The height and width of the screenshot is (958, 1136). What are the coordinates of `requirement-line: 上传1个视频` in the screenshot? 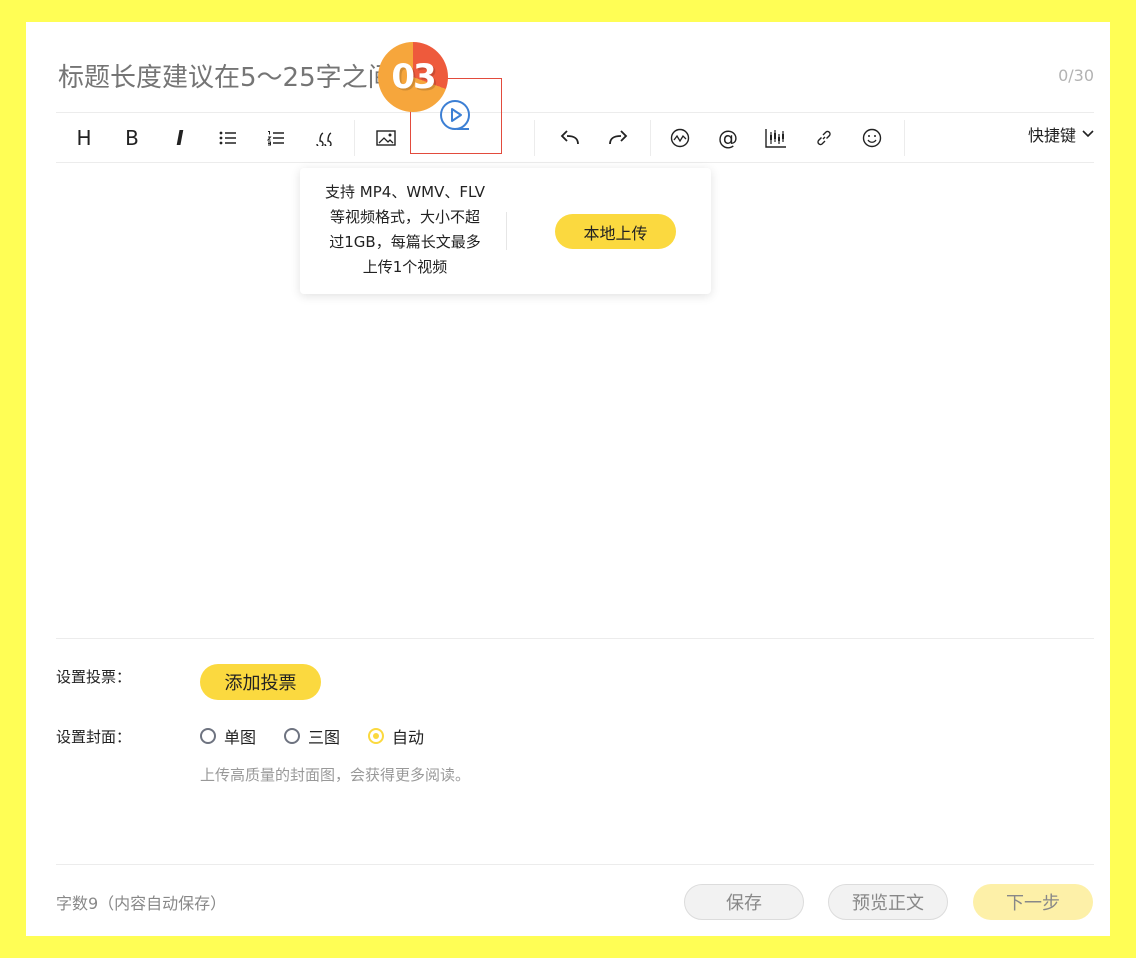 It's located at (405, 267).